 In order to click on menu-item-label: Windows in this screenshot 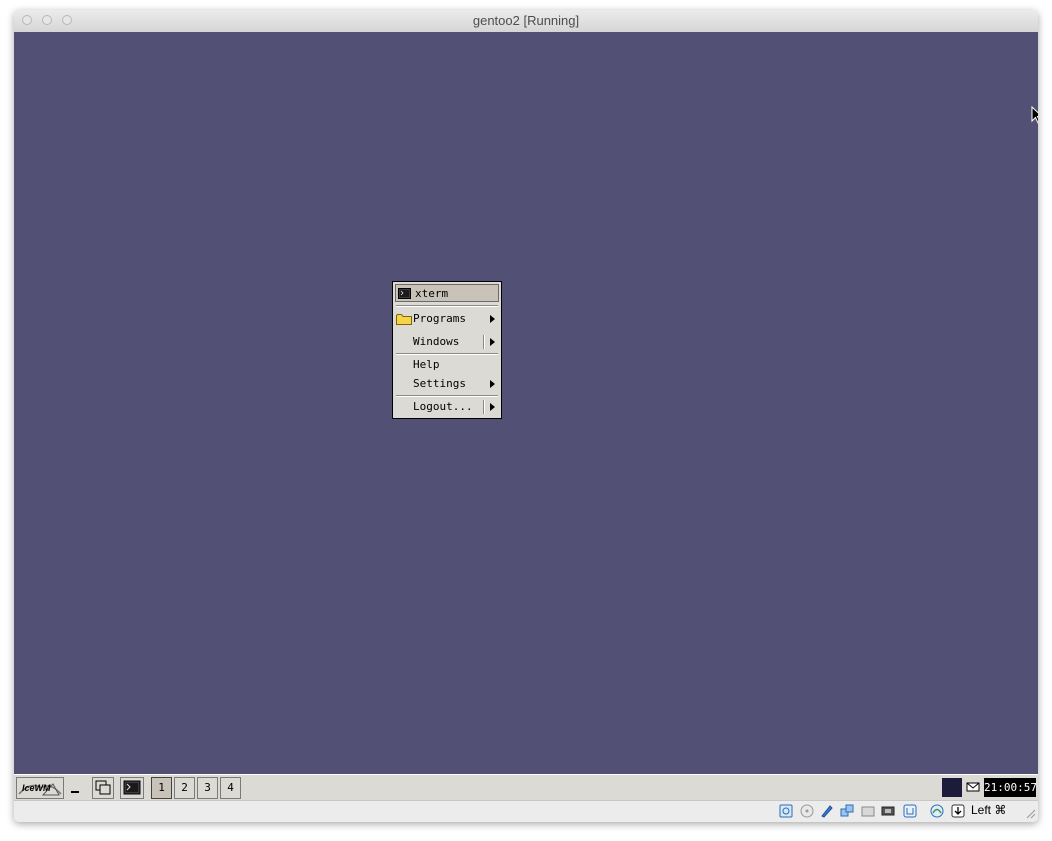, I will do `click(436, 341)`.